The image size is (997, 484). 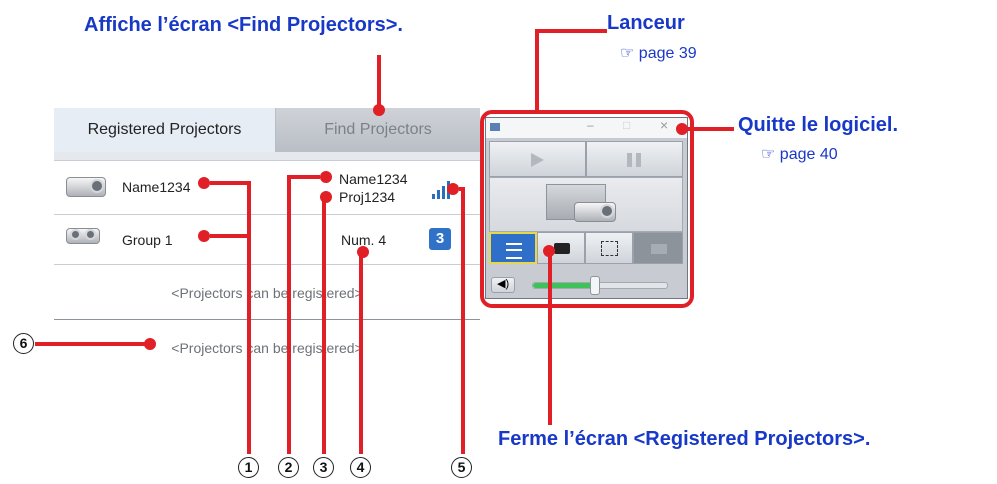 What do you see at coordinates (684, 439) in the screenshot?
I see `close-registered-callout: Ferme l’écran <Registered Projectors>.` at bounding box center [684, 439].